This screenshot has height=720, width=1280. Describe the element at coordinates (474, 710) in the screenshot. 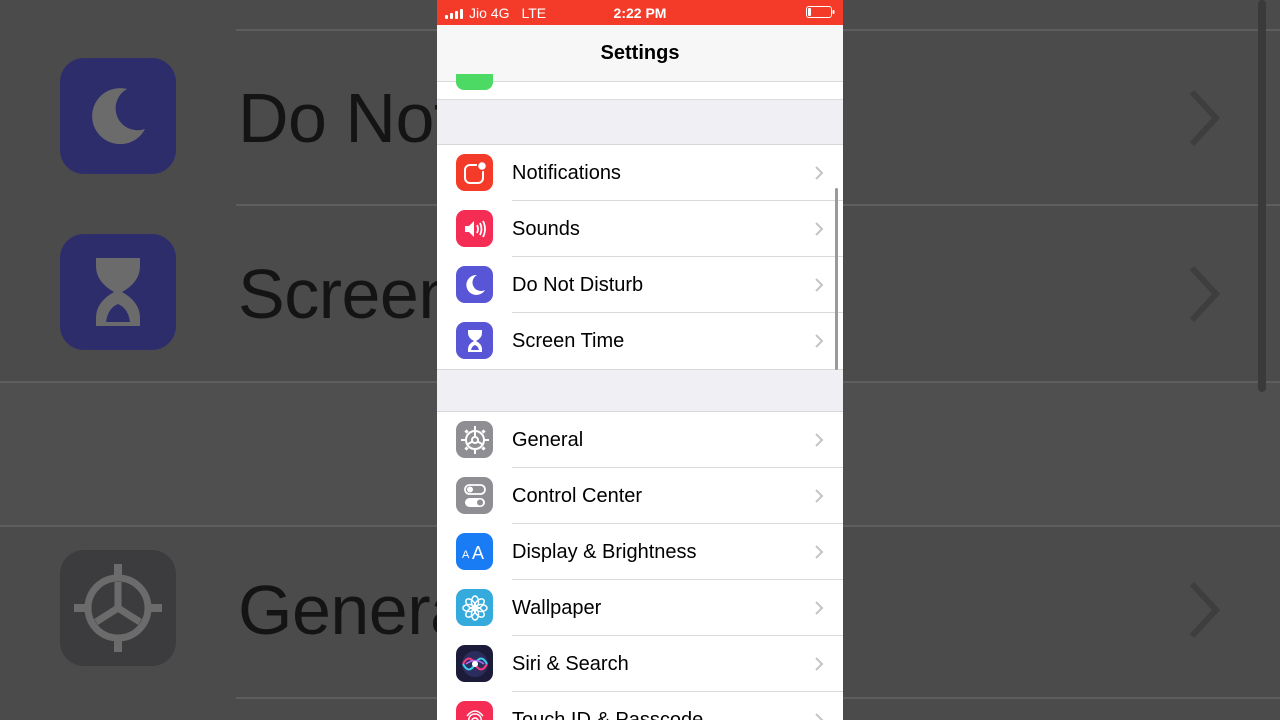

I see `fingerprint-icon` at that location.